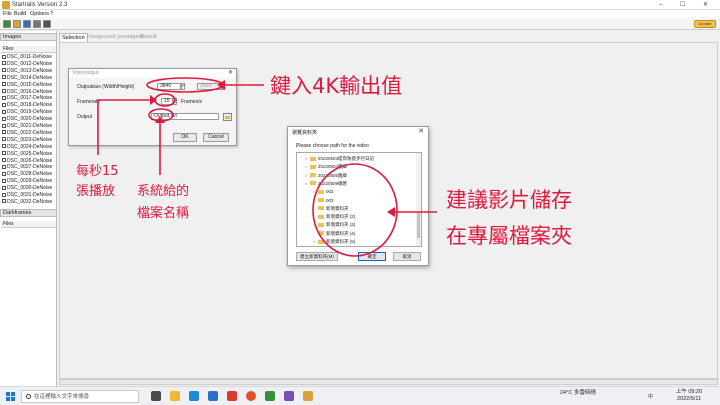  I want to click on folder-tree-item: 新增資料夾 (2), so click(334, 216).